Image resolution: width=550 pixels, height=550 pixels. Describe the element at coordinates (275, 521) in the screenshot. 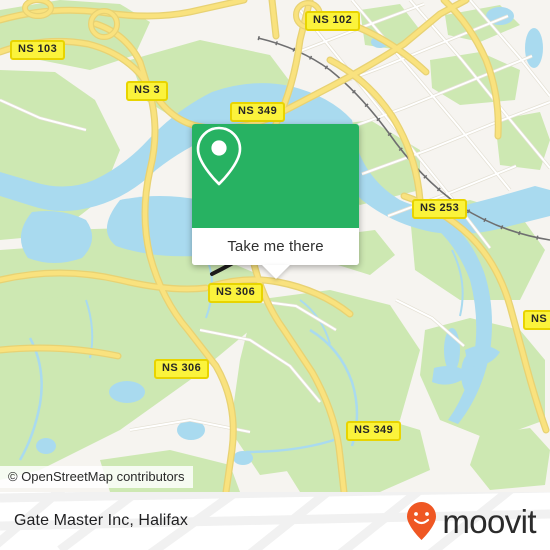

I see `footer-bar: Gate Master Inc, Halifax moovit` at that location.